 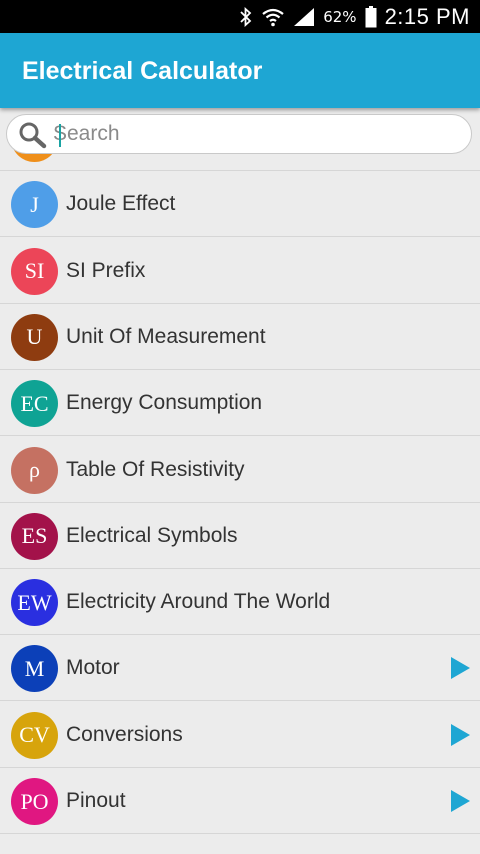 What do you see at coordinates (106, 270) in the screenshot?
I see `item-label: SI Prefix` at bounding box center [106, 270].